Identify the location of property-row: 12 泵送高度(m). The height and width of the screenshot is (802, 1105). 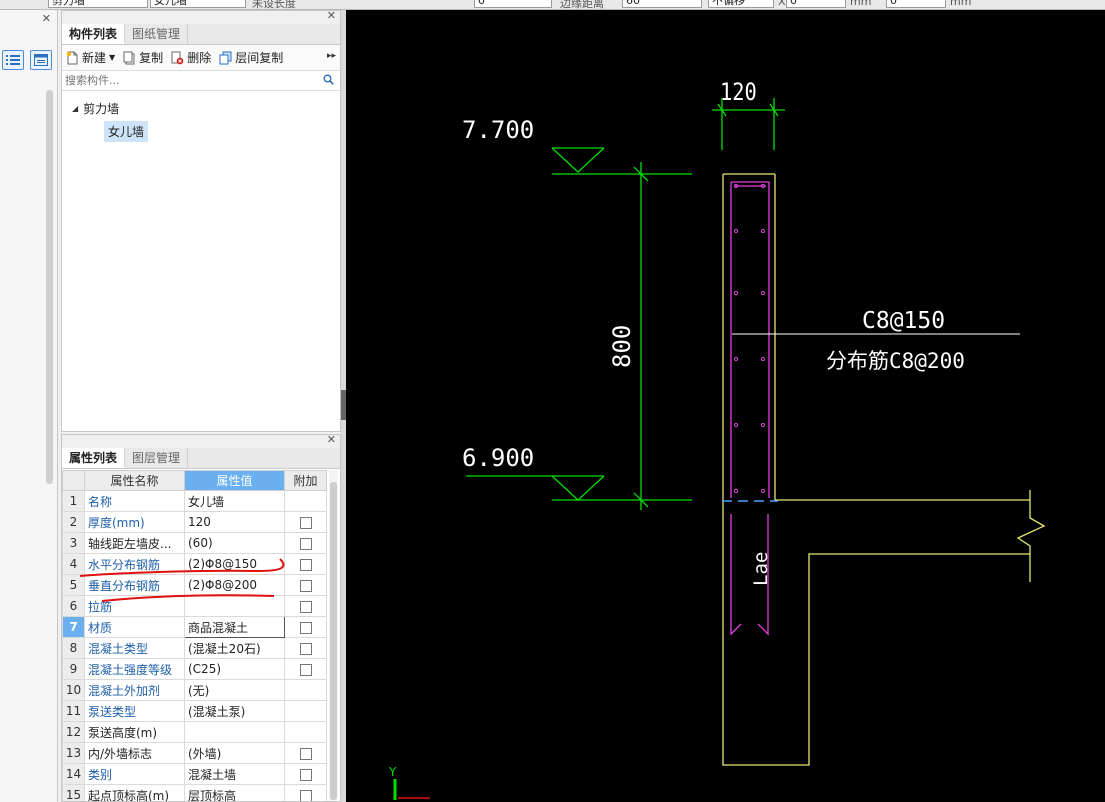
(194, 732).